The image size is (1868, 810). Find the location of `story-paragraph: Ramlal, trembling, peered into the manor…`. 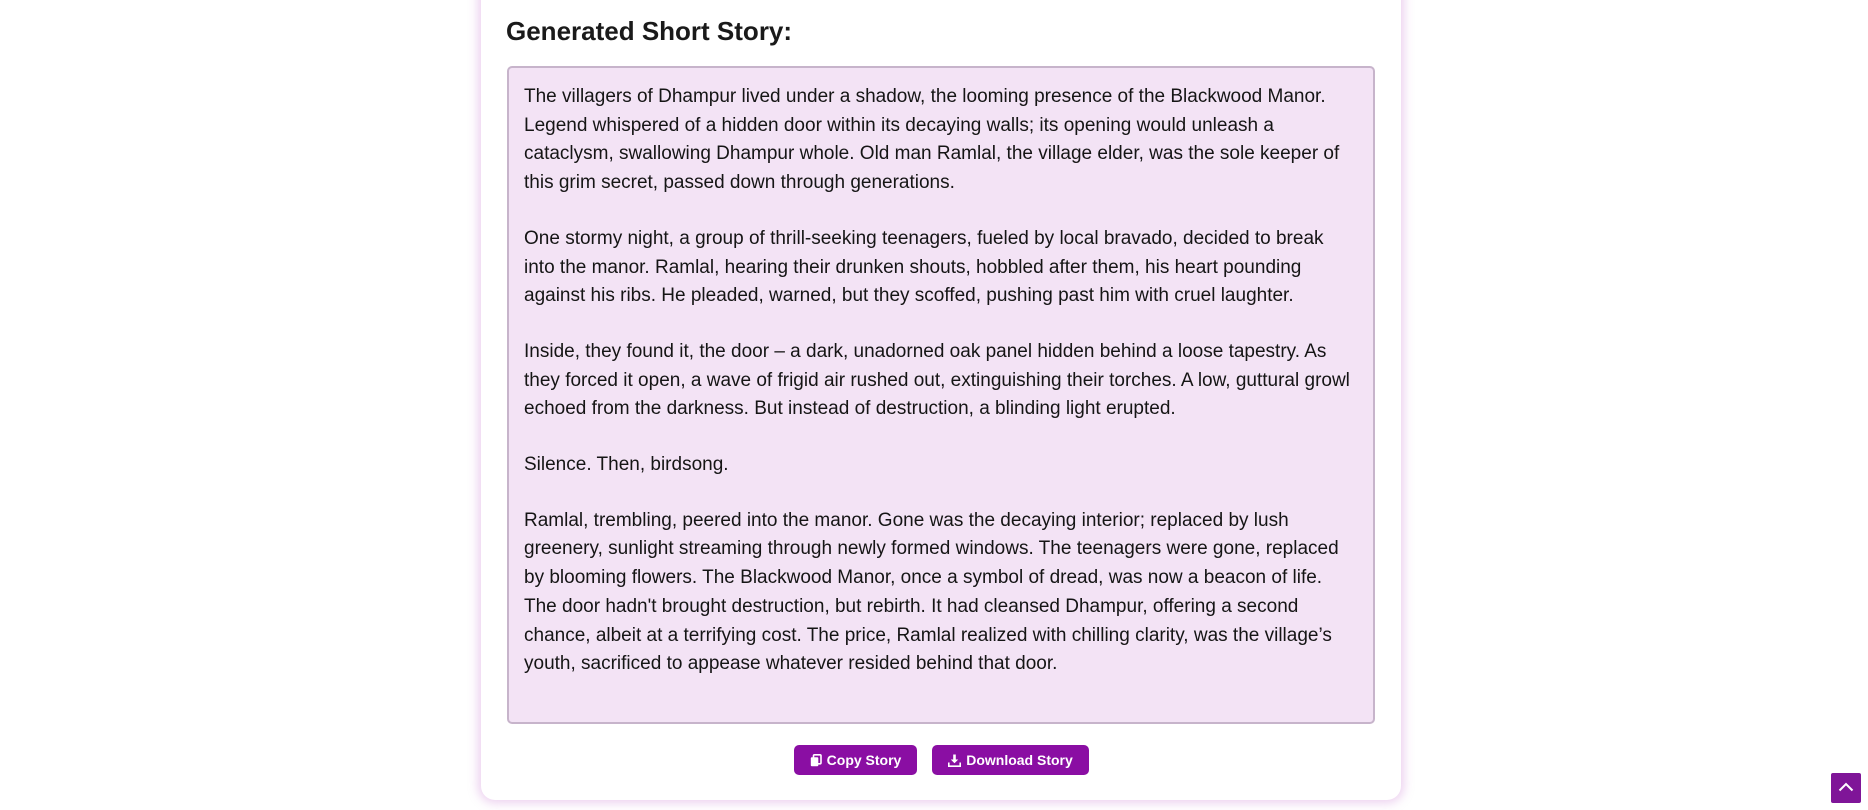

story-paragraph: Ramlal, trembling, peered into the manor… is located at coordinates (931, 592).